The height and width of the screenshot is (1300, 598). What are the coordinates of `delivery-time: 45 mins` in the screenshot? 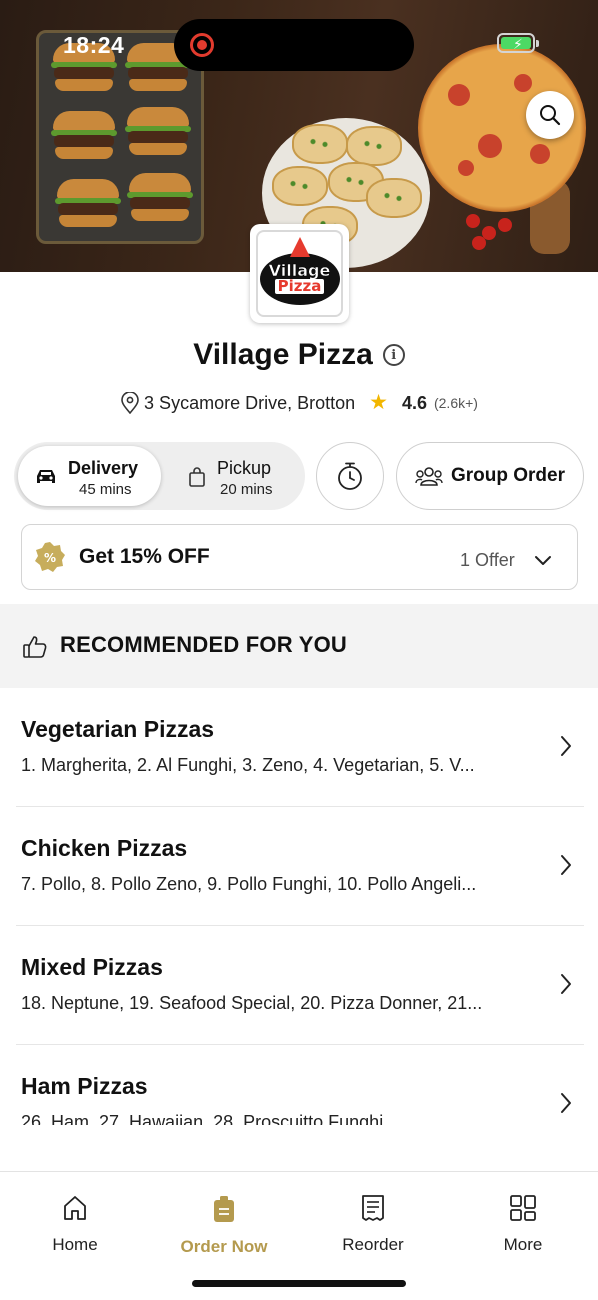 It's located at (105, 489).